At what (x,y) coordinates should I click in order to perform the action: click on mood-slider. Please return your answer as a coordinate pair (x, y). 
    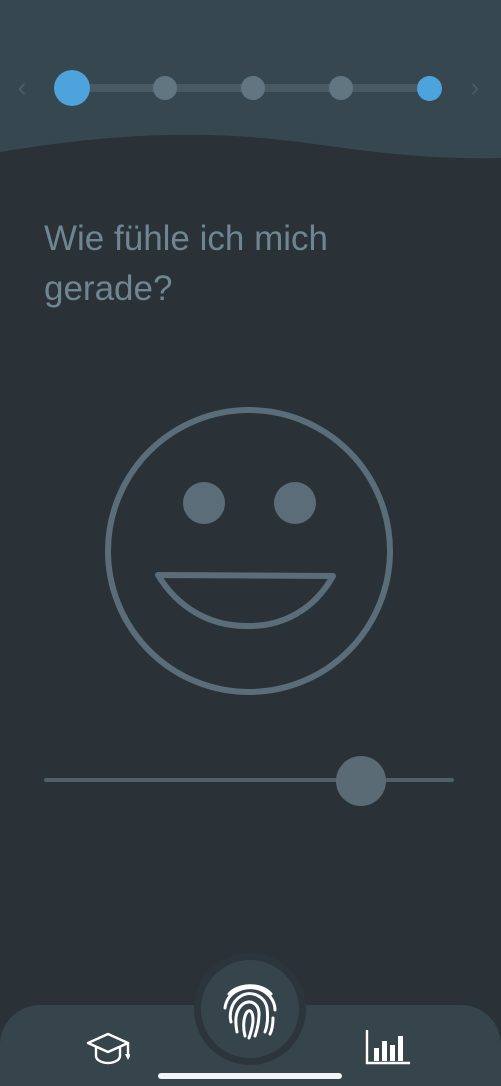
    Looking at the image, I should click on (249, 781).